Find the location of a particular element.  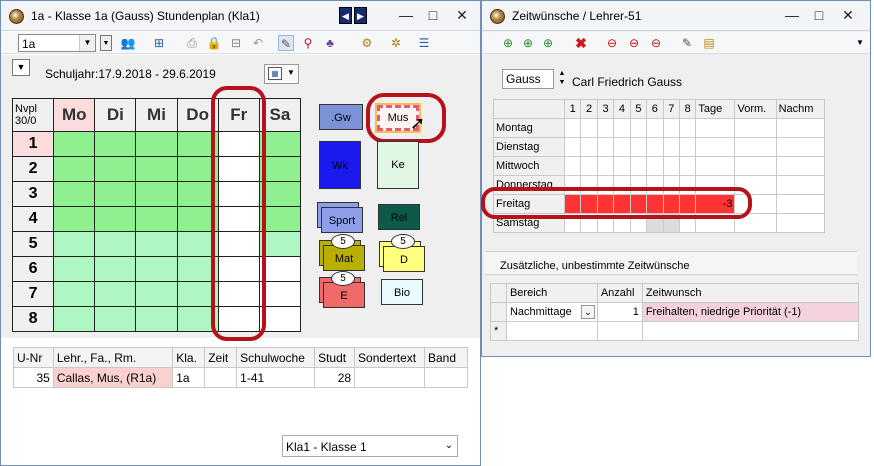

unlock-icon: ⊟ is located at coordinates (236, 43).